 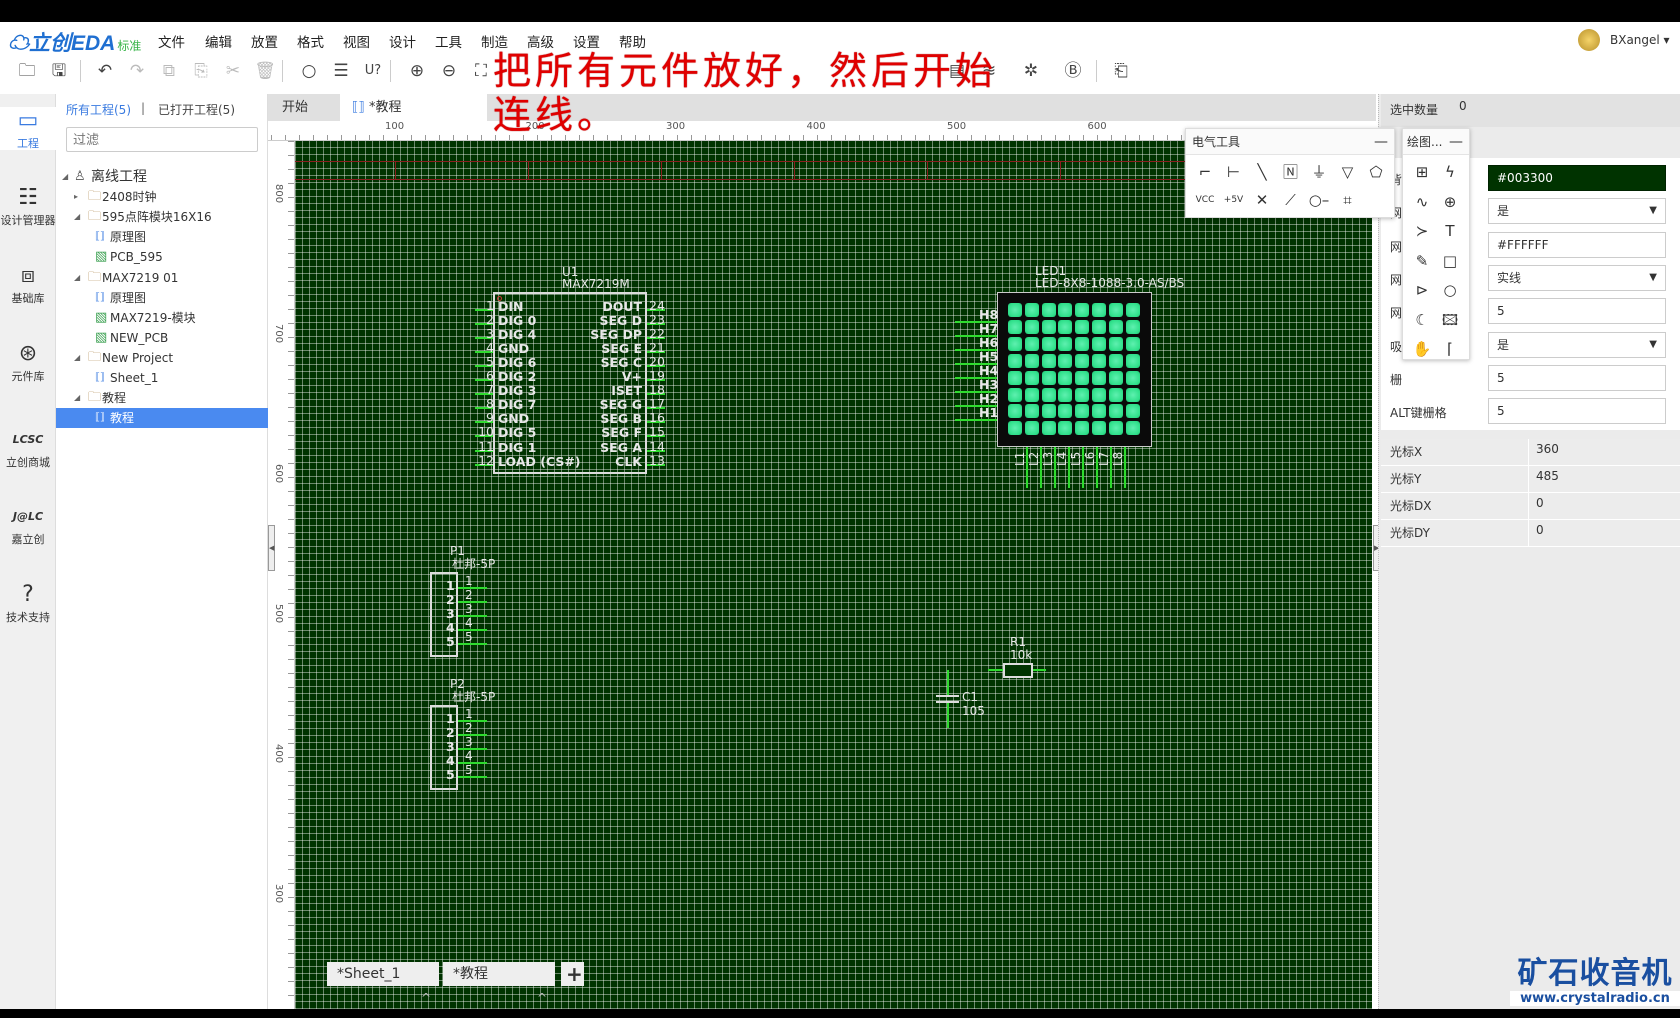 I want to click on tree-item: ▧ NEW_PCB, so click(x=162, y=338).